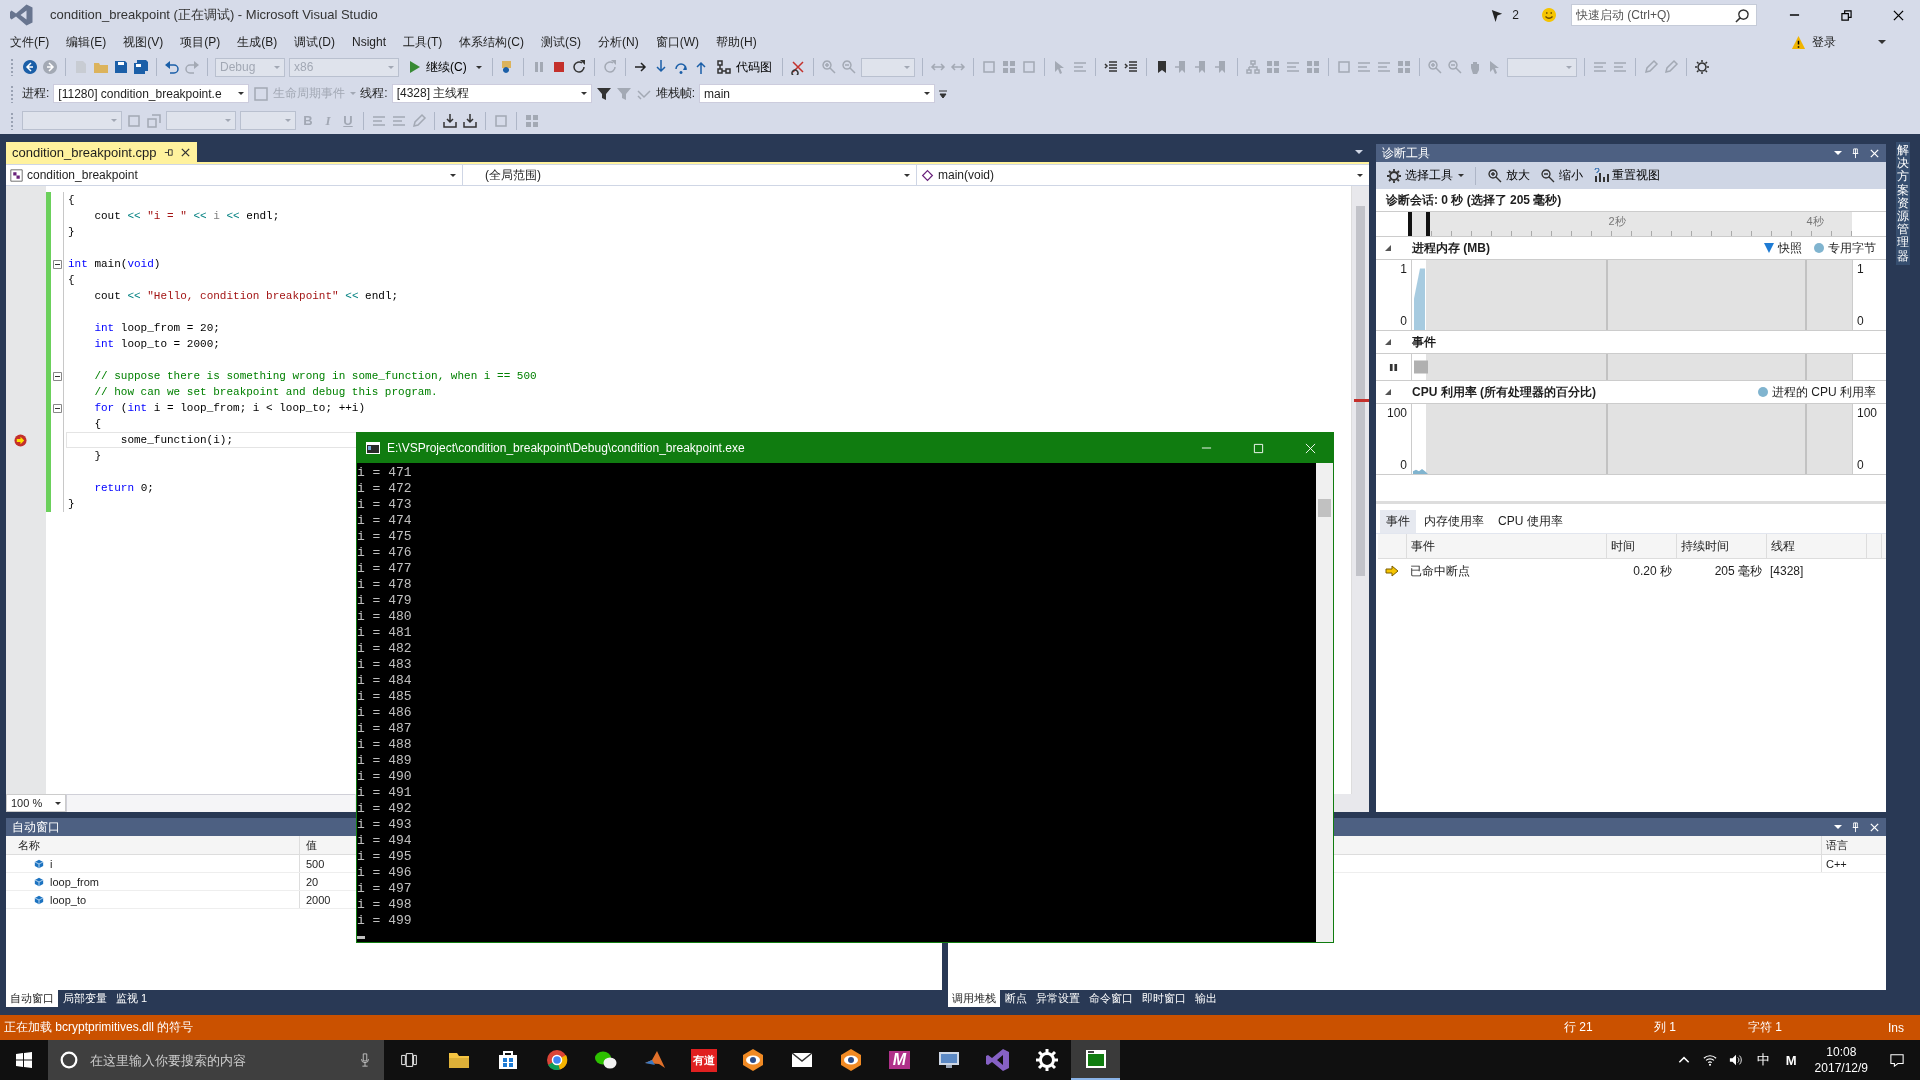 This screenshot has height=1080, width=1920. Describe the element at coordinates (1763, 1060) in the screenshot. I see `input-method-indicator: 中` at that location.